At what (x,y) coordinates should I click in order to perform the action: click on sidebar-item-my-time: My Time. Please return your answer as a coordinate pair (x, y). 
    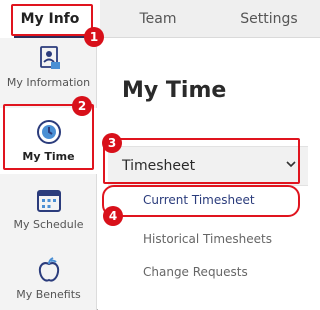
    Looking at the image, I should click on (48, 141).